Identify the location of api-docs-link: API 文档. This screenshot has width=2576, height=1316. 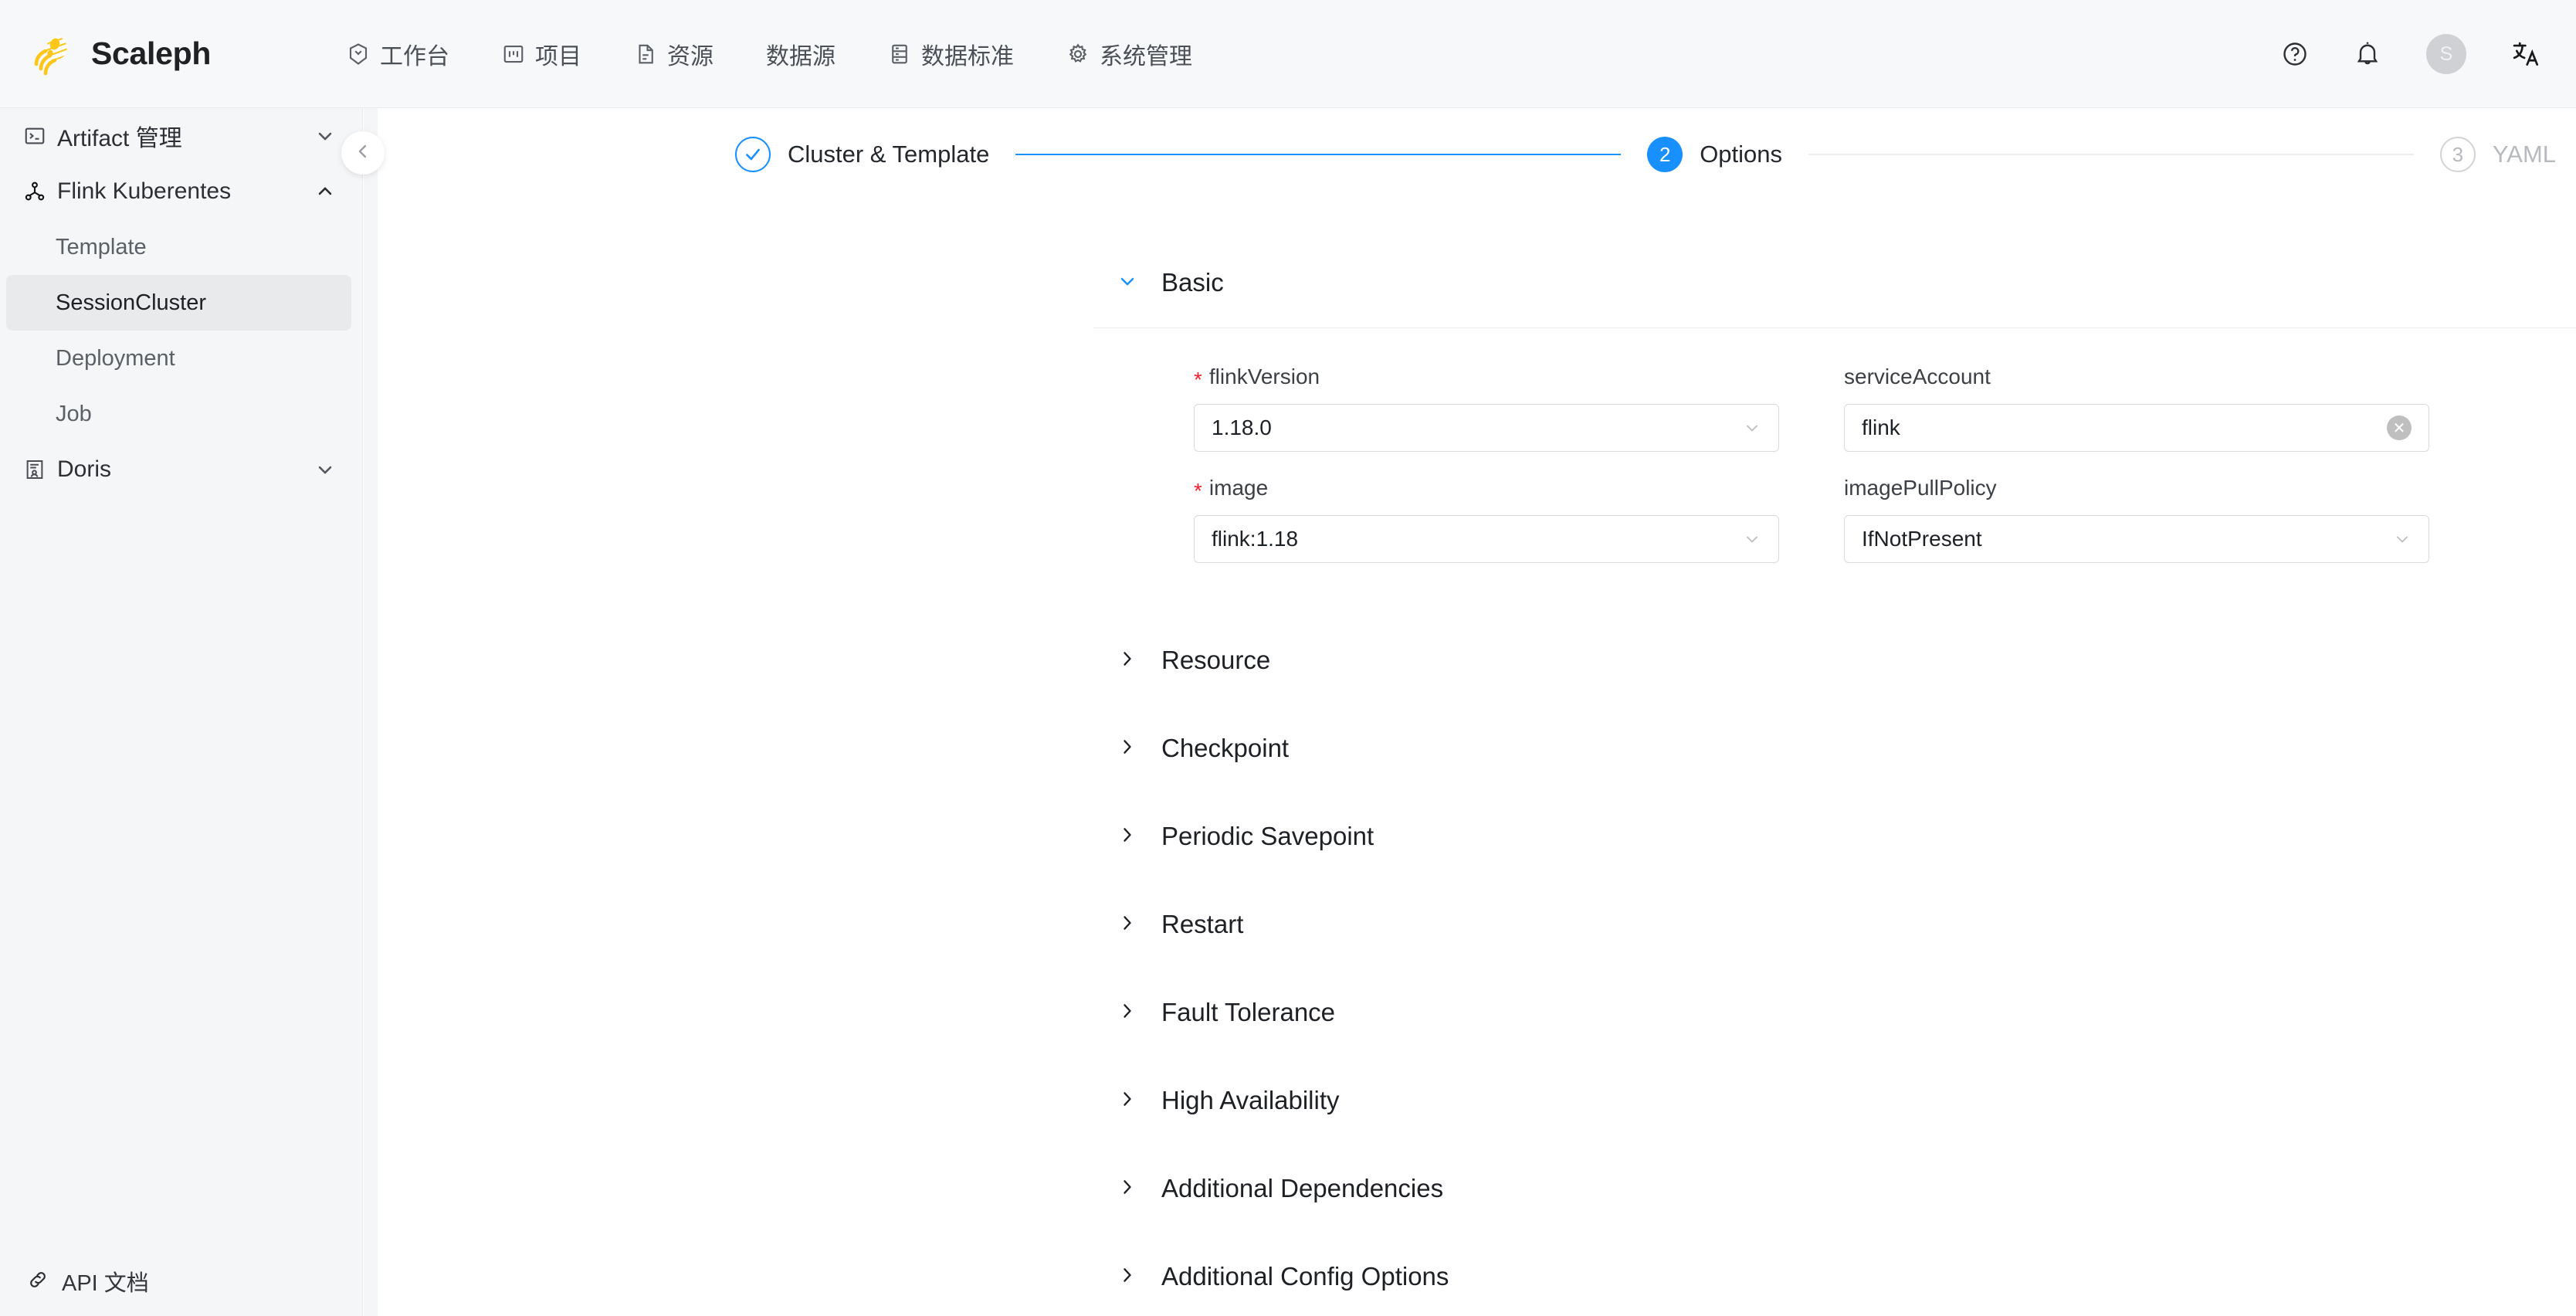
(181, 1281).